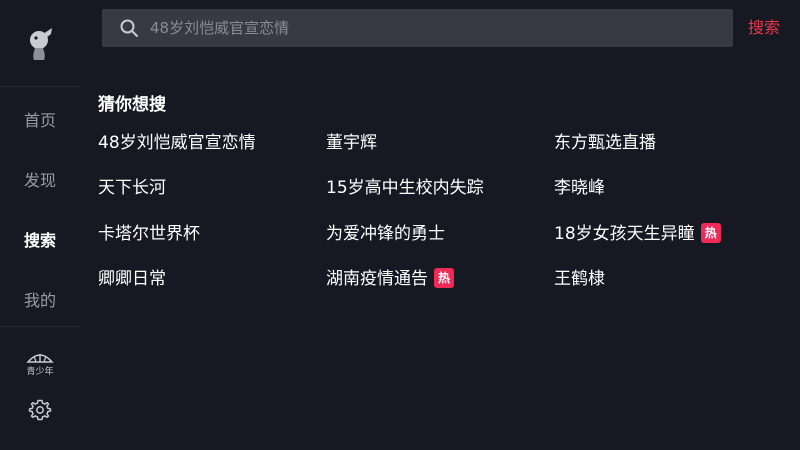  Describe the element at coordinates (40, 181) in the screenshot. I see `sidebar-item-discover: 发现` at that location.